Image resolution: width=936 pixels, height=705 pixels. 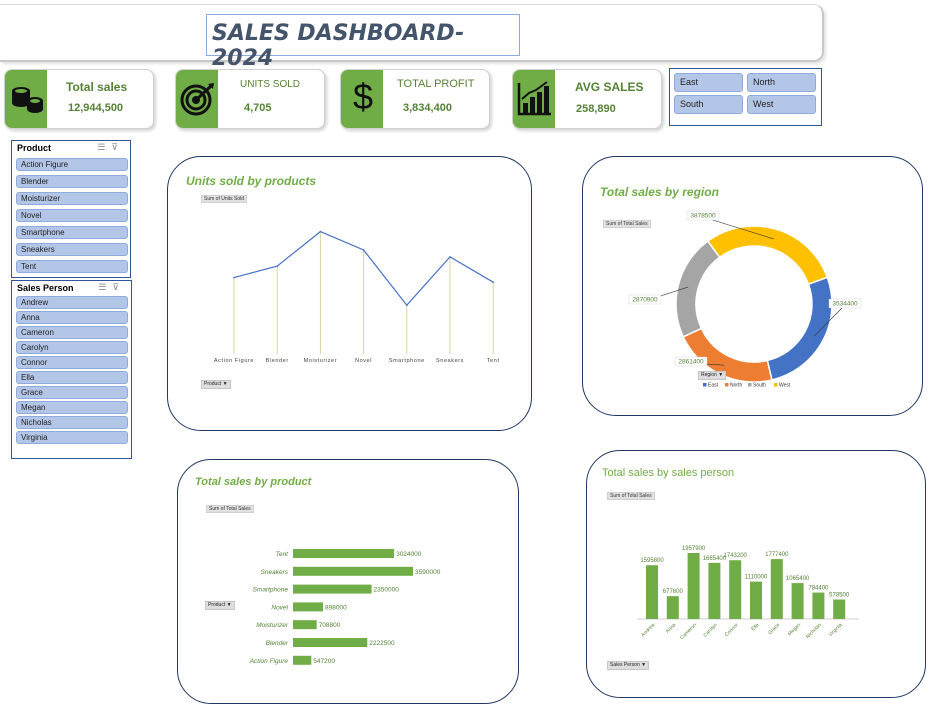 I want to click on person-item-anna: Anna, so click(x=72, y=317).